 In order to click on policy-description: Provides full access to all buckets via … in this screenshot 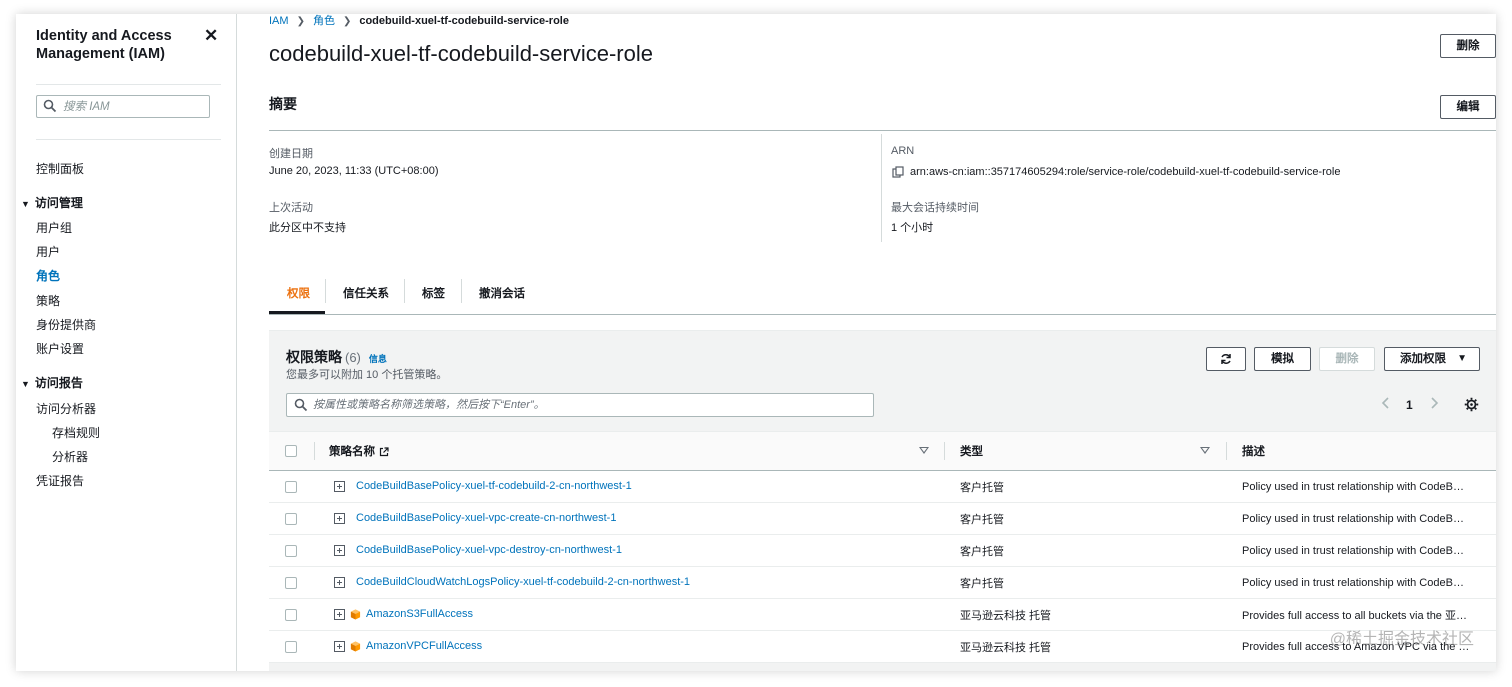, I will do `click(1354, 615)`.